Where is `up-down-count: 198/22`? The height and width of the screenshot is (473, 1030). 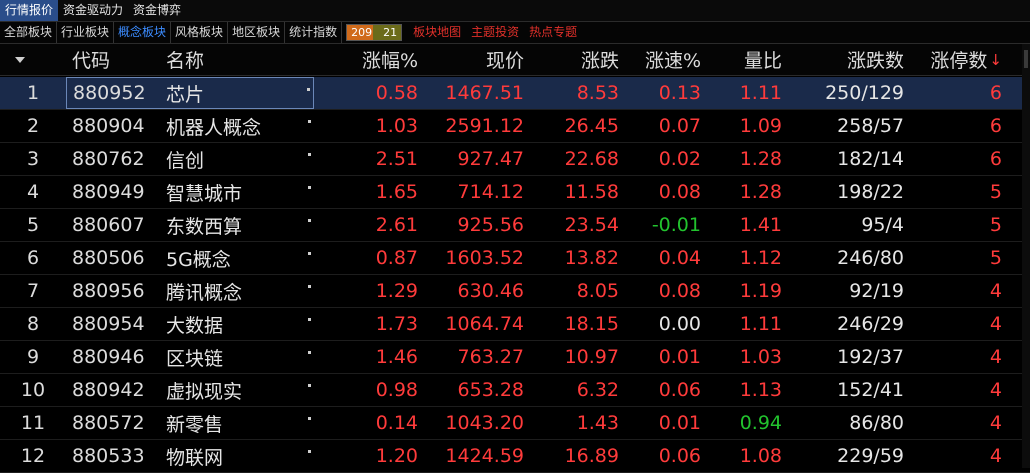
up-down-count: 198/22 is located at coordinates (870, 192).